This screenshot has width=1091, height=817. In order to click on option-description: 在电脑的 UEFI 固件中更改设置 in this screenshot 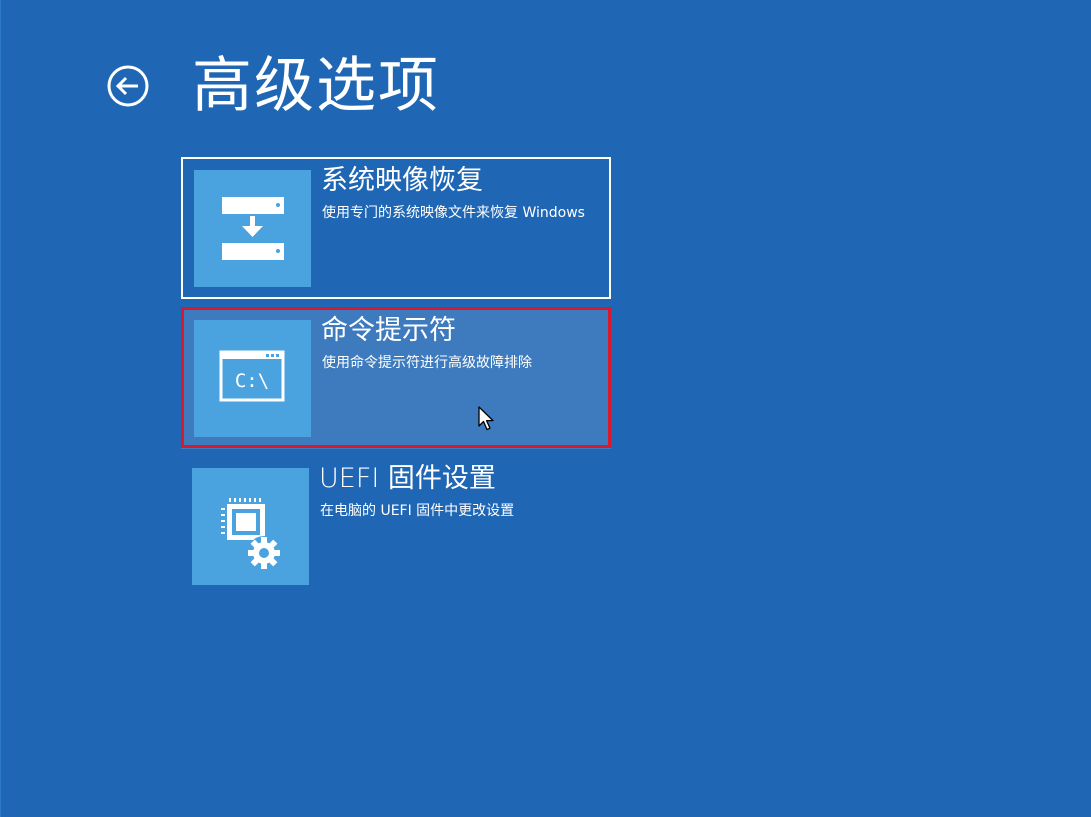, I will do `click(417, 511)`.